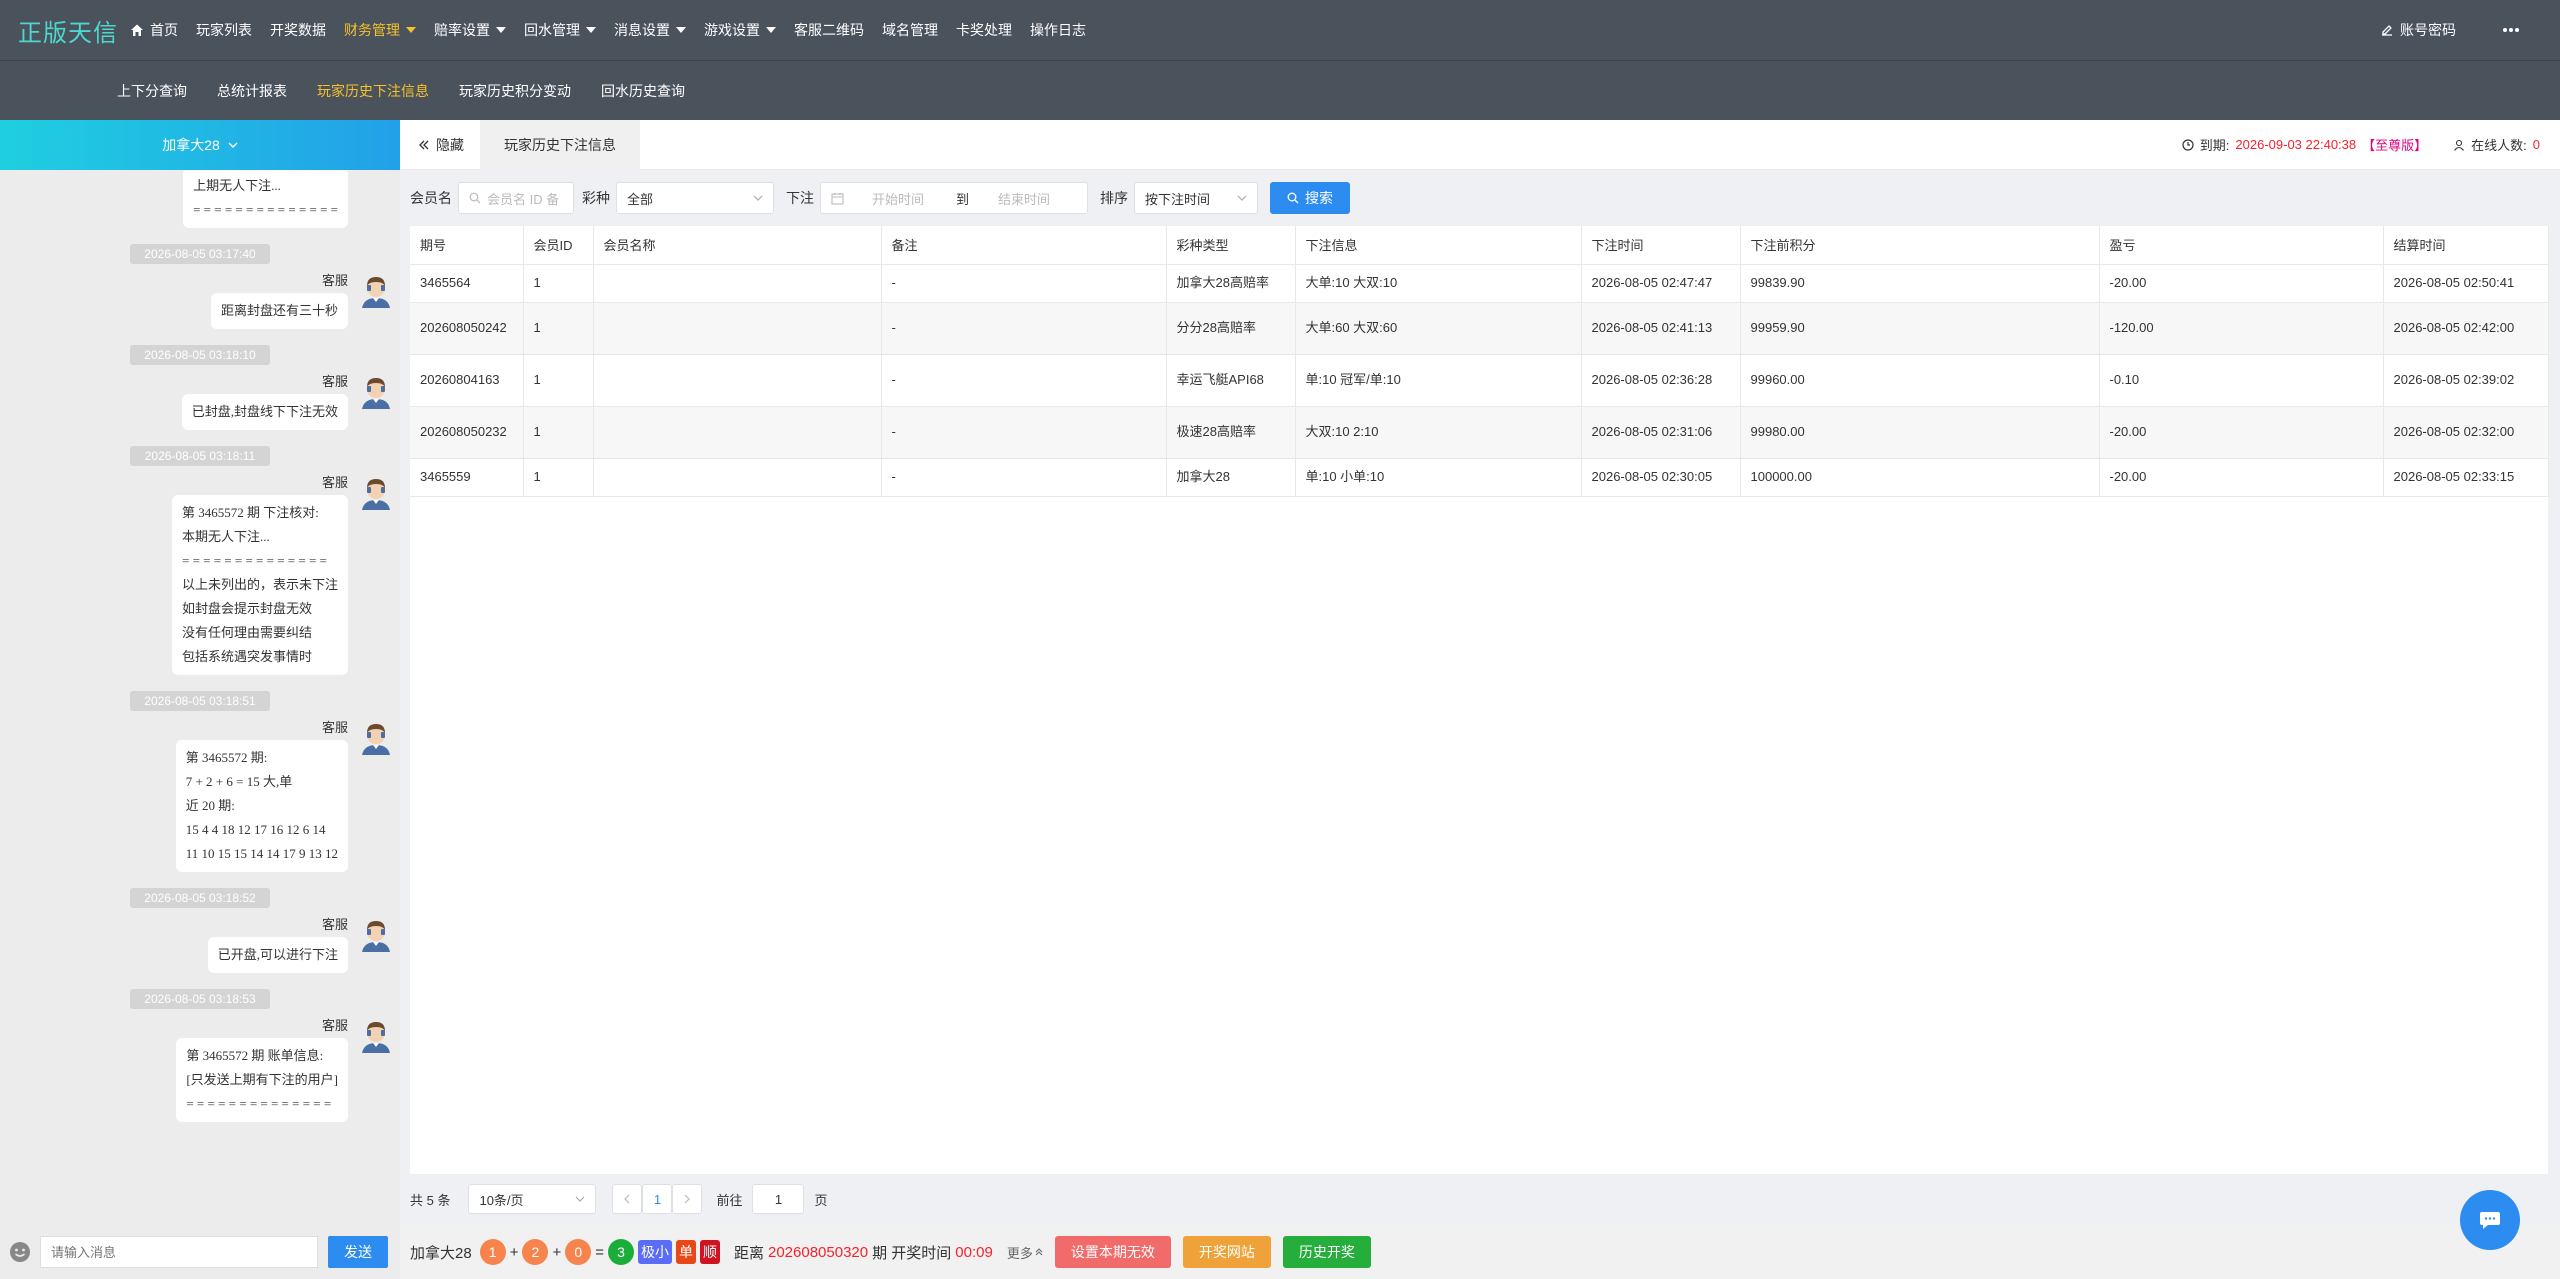 Image resolution: width=2560 pixels, height=1279 pixels. Describe the element at coordinates (516, 198) in the screenshot. I see `member-search-input: 会员名 ID 备` at that location.